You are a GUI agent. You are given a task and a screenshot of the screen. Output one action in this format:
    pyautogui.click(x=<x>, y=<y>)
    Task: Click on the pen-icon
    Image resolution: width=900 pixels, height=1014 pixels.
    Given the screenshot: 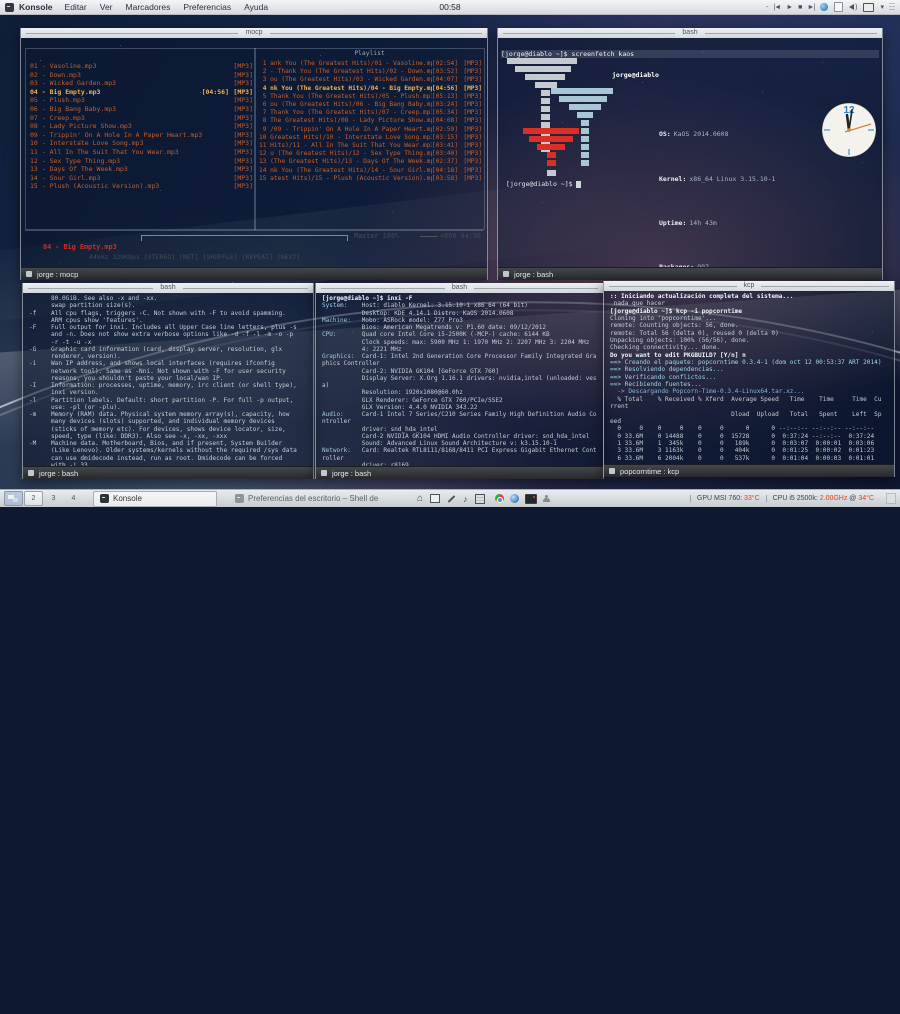 What is the action you would take?
    pyautogui.click(x=451, y=498)
    